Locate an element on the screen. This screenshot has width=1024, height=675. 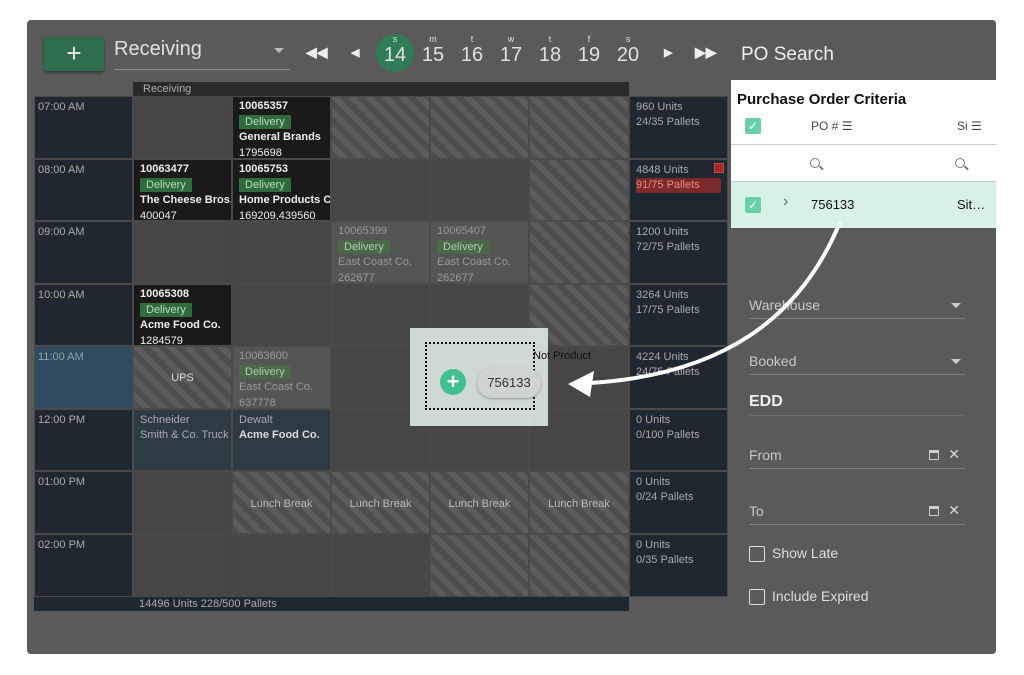
include-expired-checkbox is located at coordinates (757, 597).